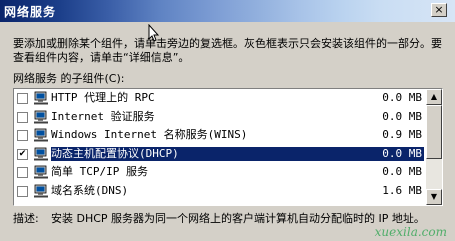 This screenshot has height=241, width=455. I want to click on component-size: 1.6 MB, so click(402, 190).